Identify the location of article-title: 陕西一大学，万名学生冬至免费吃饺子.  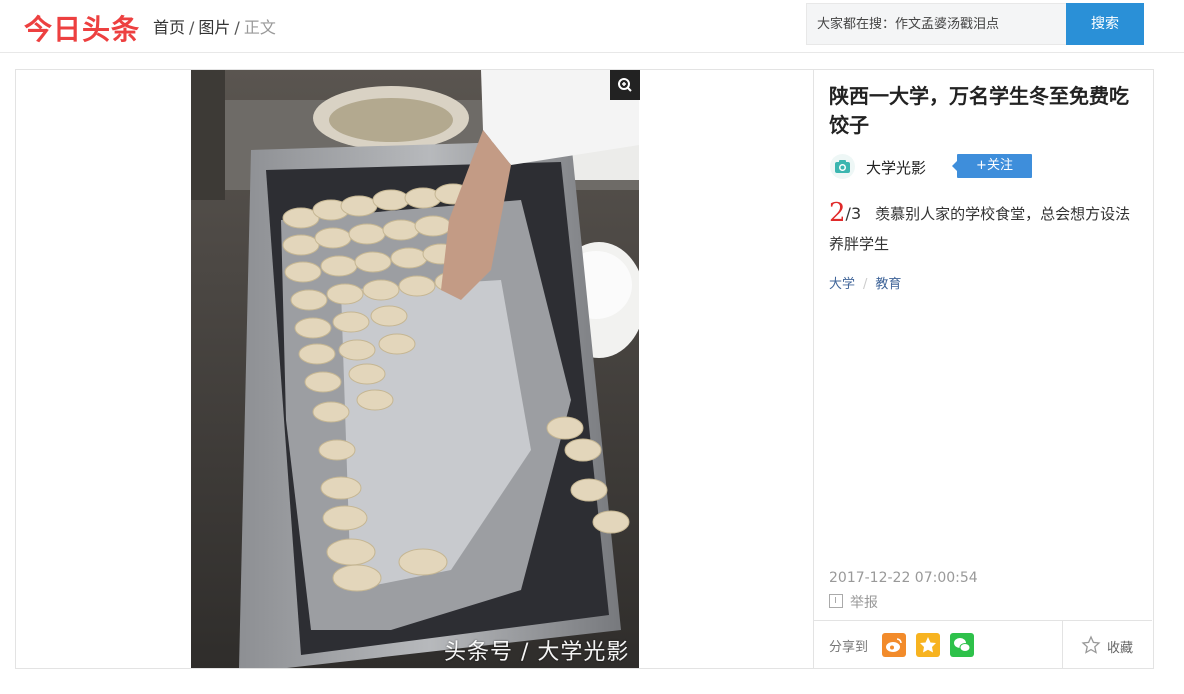
(979, 110).